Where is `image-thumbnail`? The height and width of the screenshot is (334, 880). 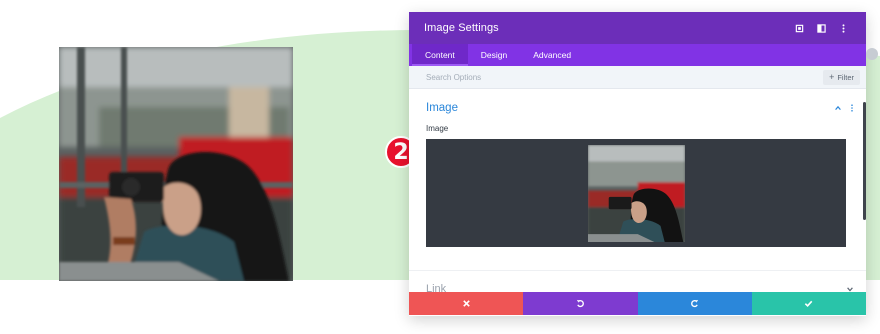
image-thumbnail is located at coordinates (636, 193).